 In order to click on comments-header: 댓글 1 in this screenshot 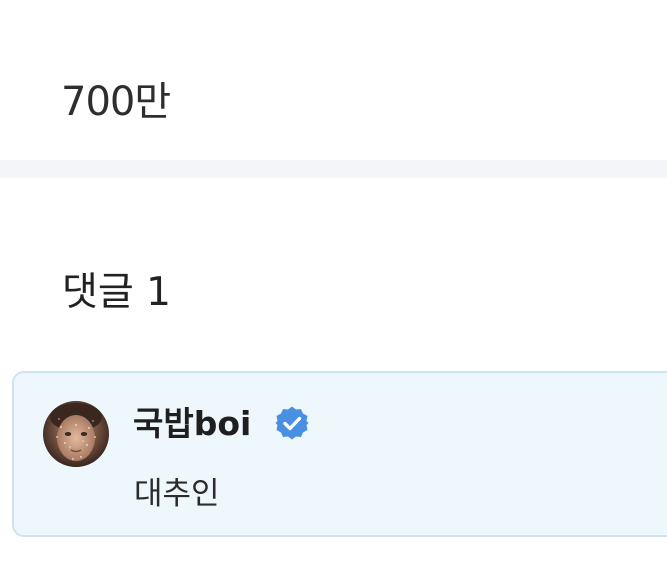, I will do `click(116, 292)`.